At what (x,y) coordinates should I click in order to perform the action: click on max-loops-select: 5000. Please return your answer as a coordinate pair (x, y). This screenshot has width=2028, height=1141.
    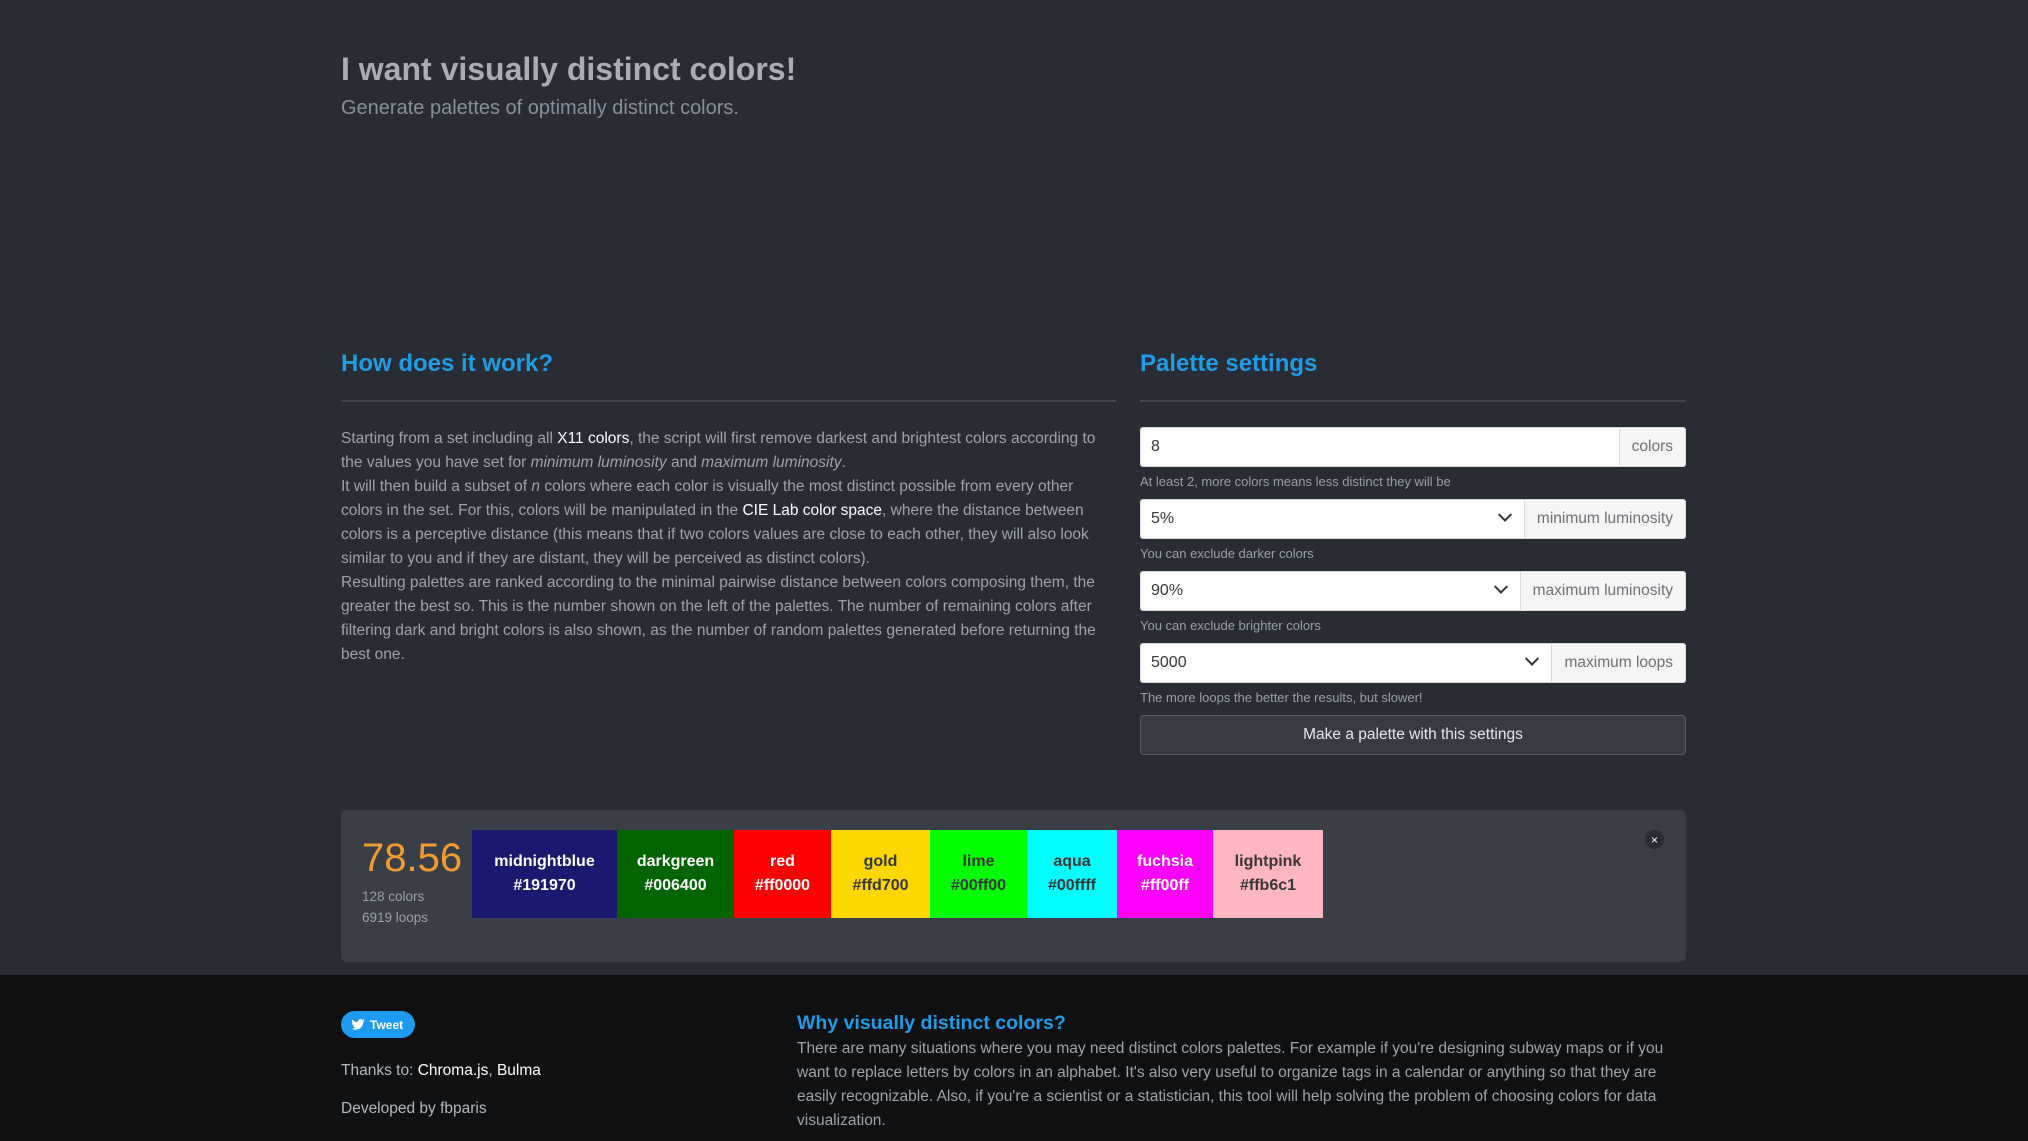
    Looking at the image, I should click on (1346, 662).